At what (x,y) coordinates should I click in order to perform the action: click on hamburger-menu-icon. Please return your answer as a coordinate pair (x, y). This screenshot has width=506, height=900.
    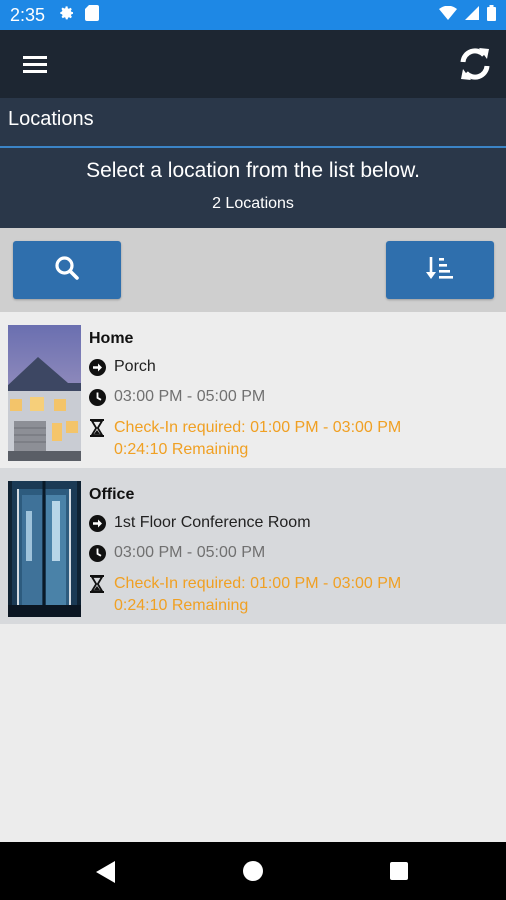
    Looking at the image, I should click on (35, 65).